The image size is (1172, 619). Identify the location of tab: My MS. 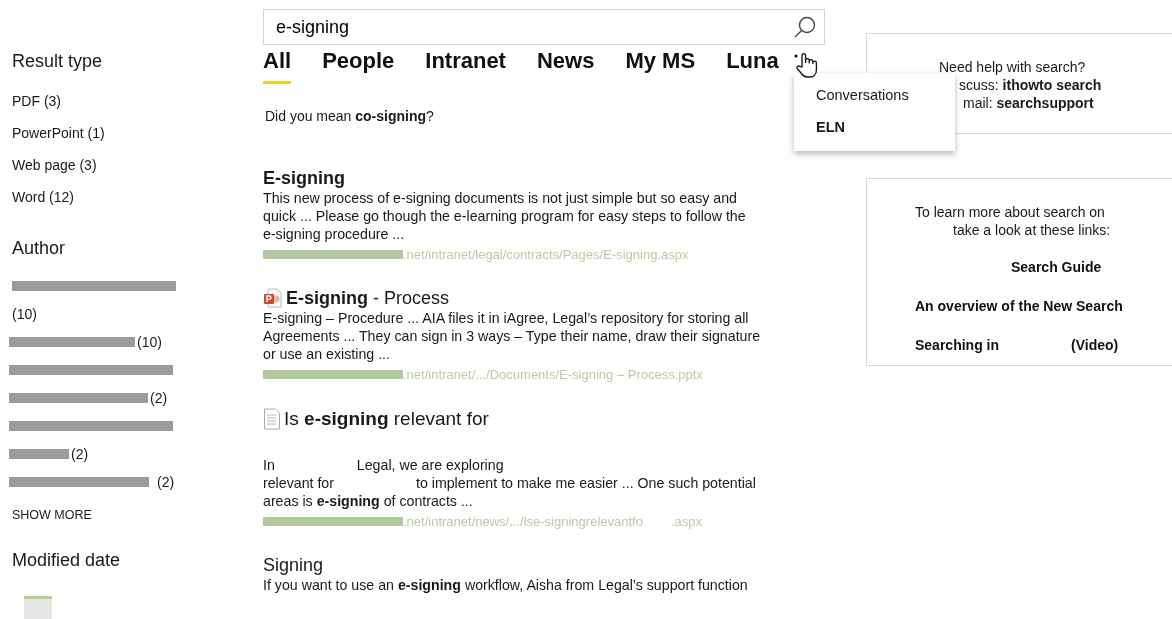
(660, 66).